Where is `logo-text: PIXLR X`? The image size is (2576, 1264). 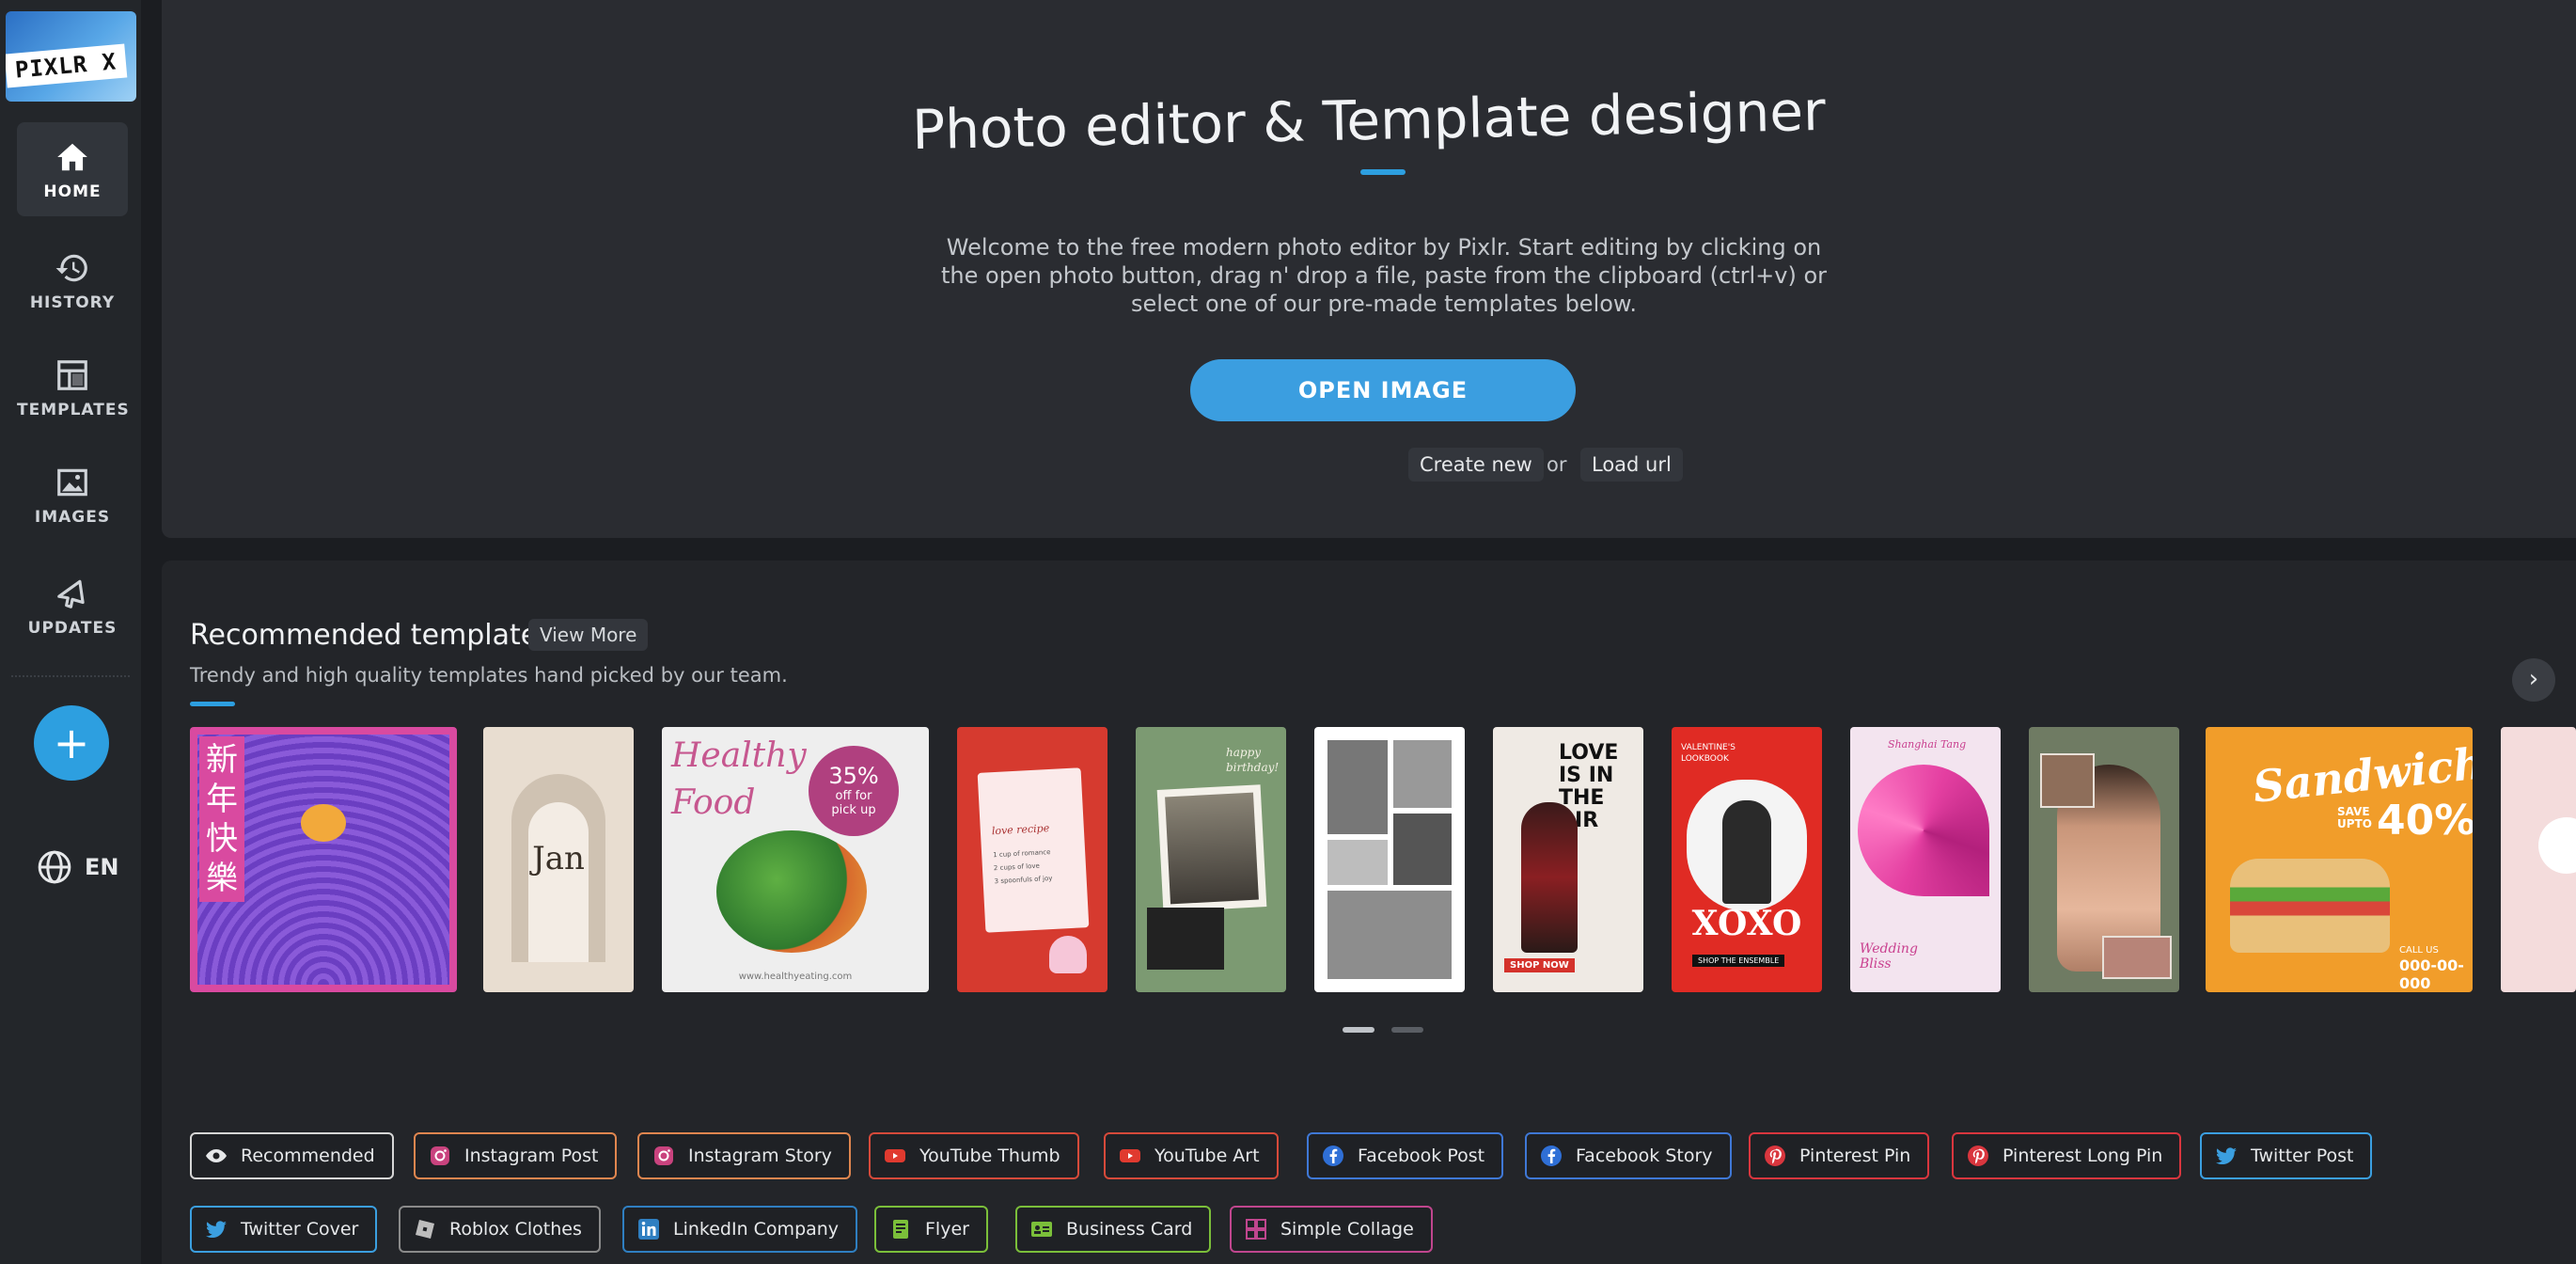 logo-text: PIXLR X is located at coordinates (67, 65).